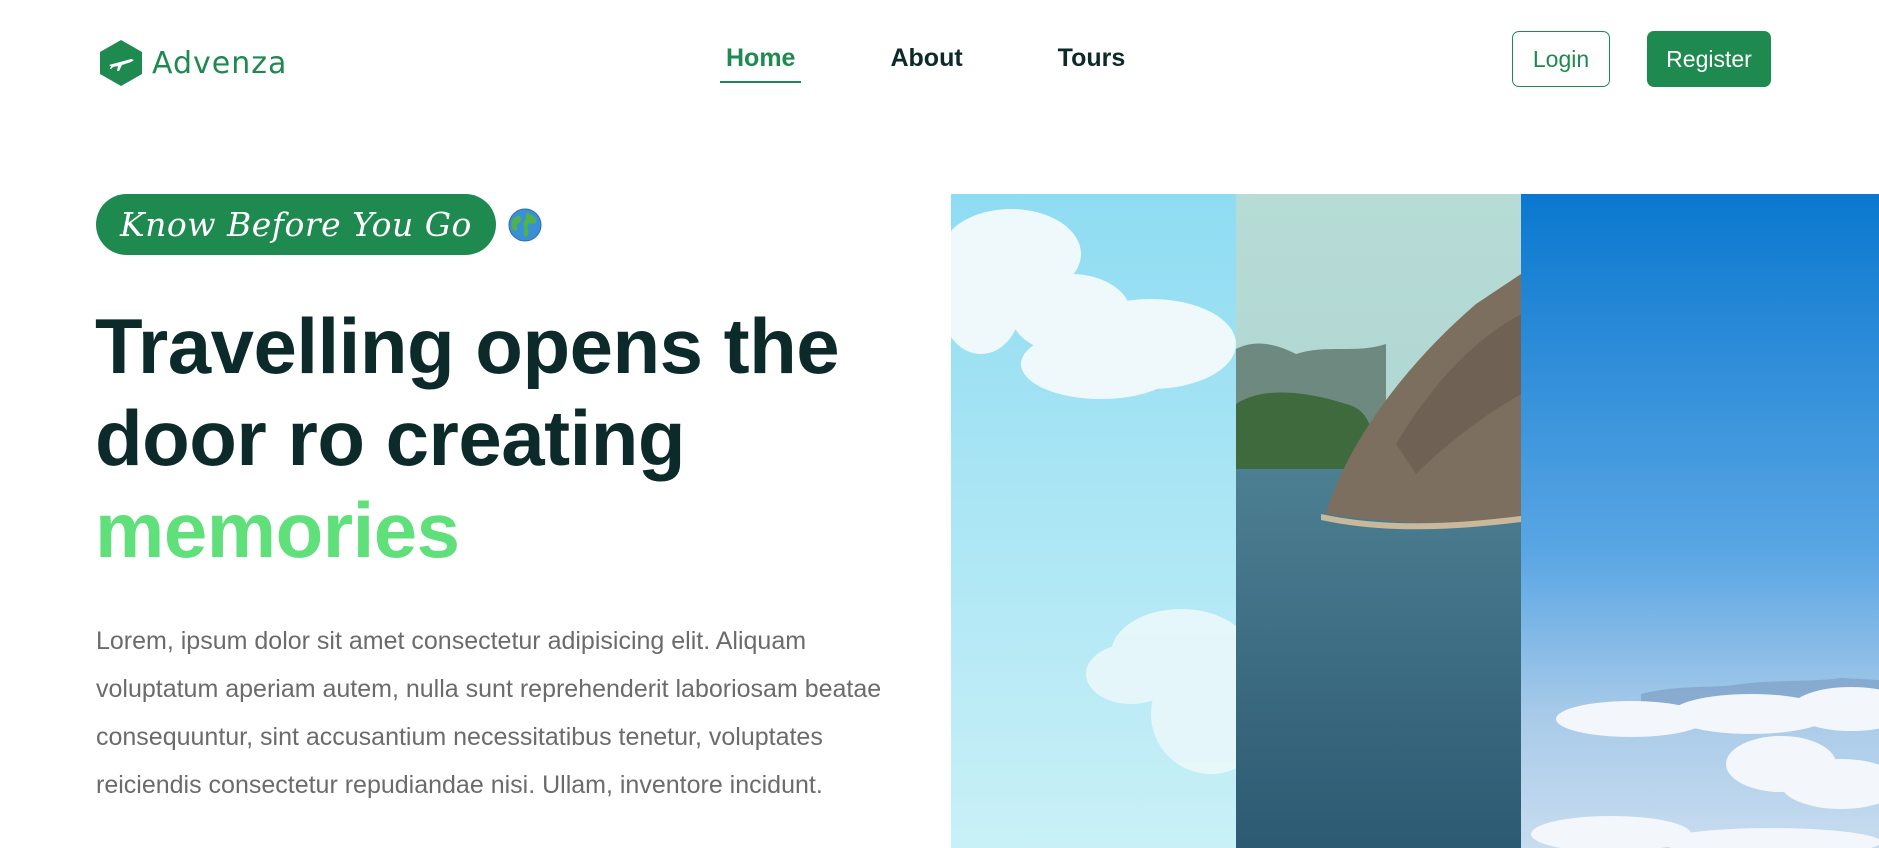 The width and height of the screenshot is (1879, 848). Describe the element at coordinates (390, 438) in the screenshot. I see `headline-line-2: door ro creating` at that location.